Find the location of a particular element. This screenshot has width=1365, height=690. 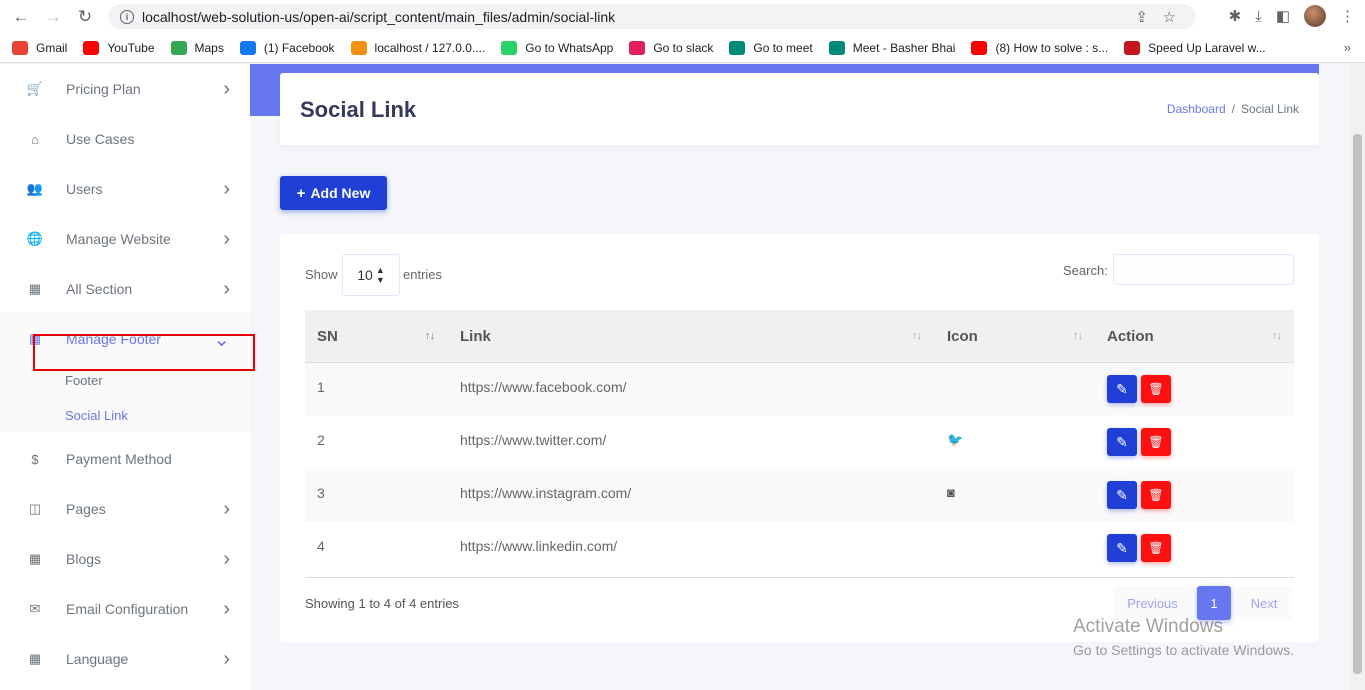

info-icon: i is located at coordinates (127, 16).